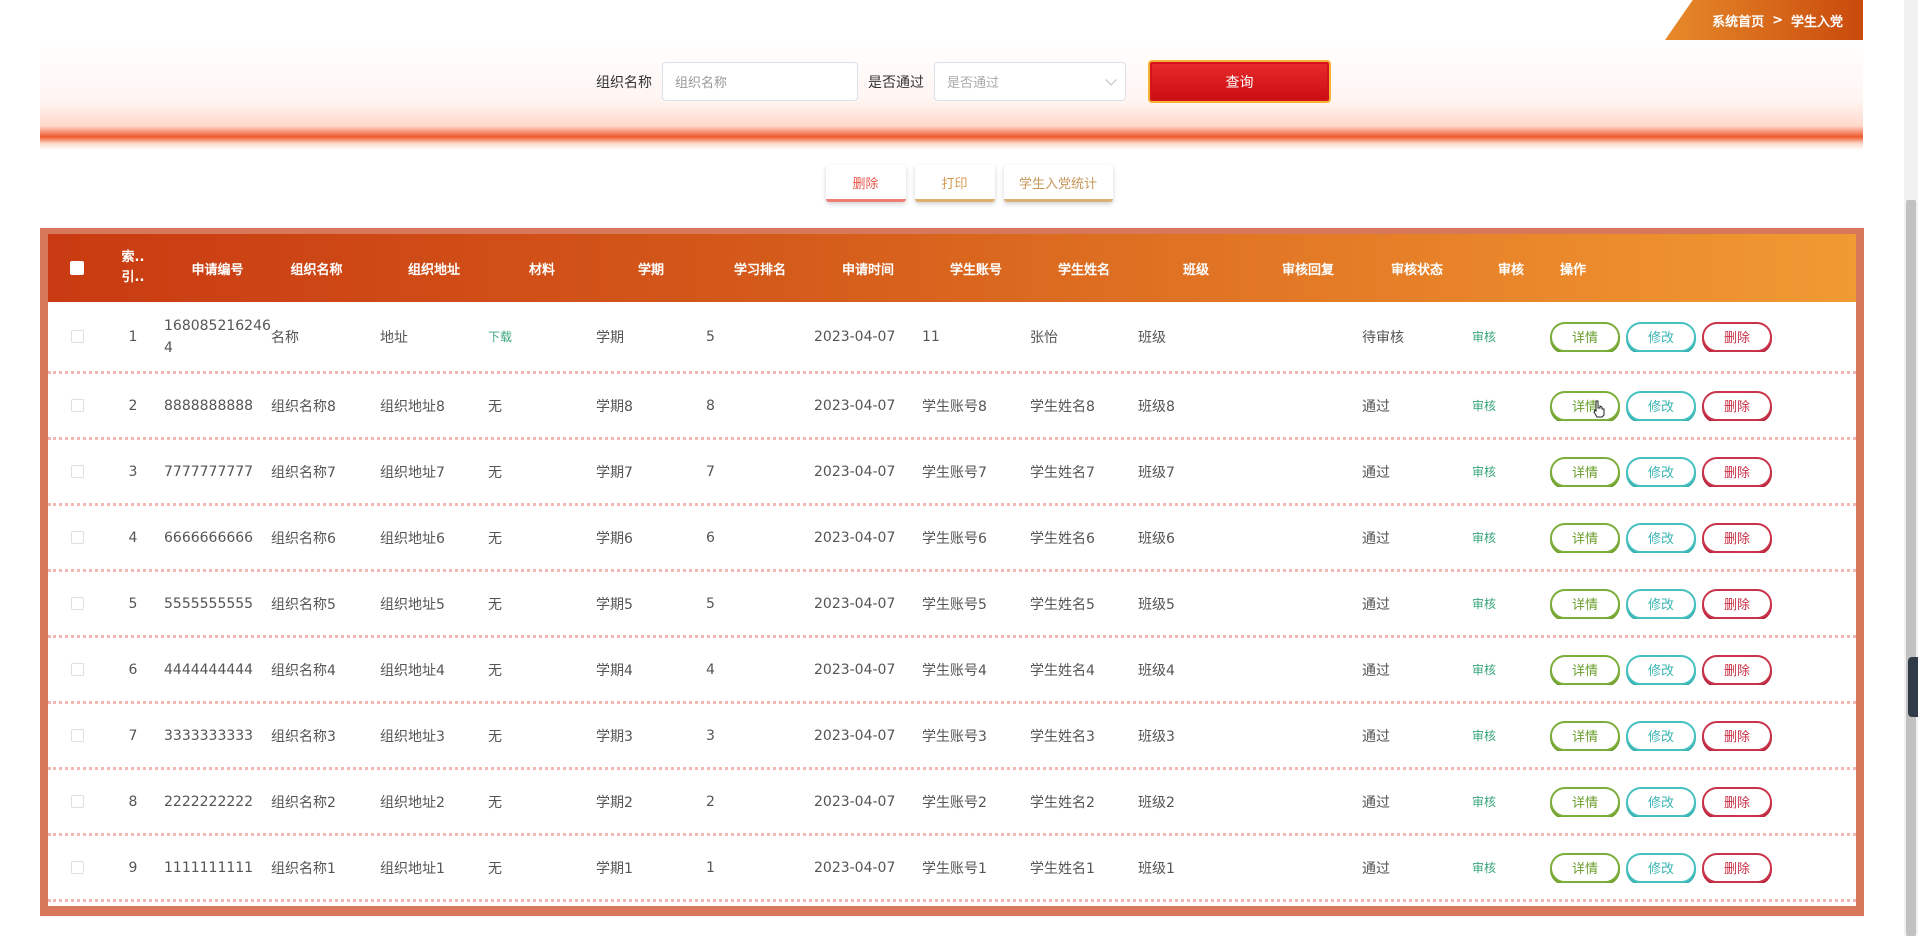 Image resolution: width=1918 pixels, height=936 pixels. I want to click on cell-org-name: 组织名称6, so click(303, 538).